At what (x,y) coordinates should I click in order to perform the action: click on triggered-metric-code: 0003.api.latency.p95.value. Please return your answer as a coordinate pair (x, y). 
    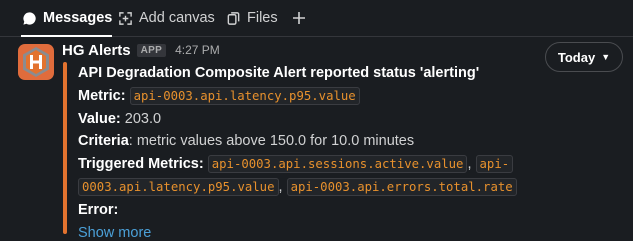
    Looking at the image, I should click on (178, 186).